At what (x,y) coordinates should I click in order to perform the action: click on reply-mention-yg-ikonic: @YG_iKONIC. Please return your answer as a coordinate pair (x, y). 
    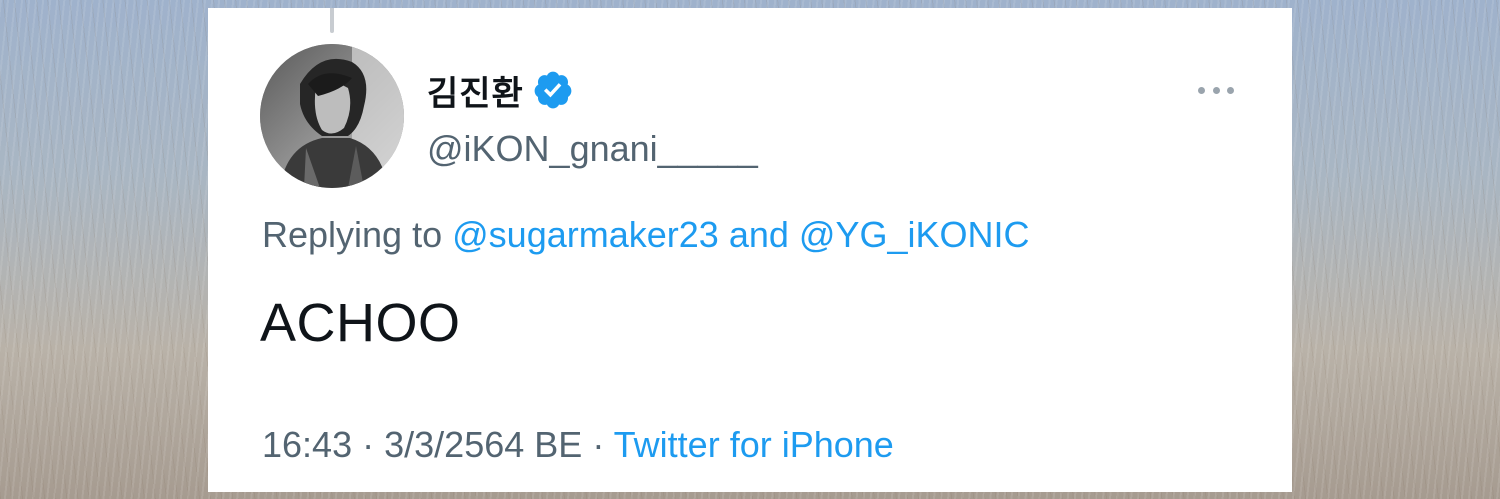
    Looking at the image, I should click on (914, 234).